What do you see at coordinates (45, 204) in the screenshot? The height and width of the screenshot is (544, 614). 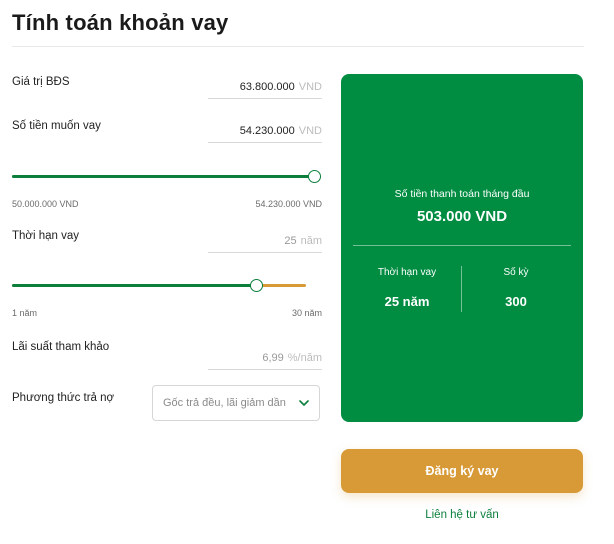 I see `loan-min-label: 50.000.000 VND` at bounding box center [45, 204].